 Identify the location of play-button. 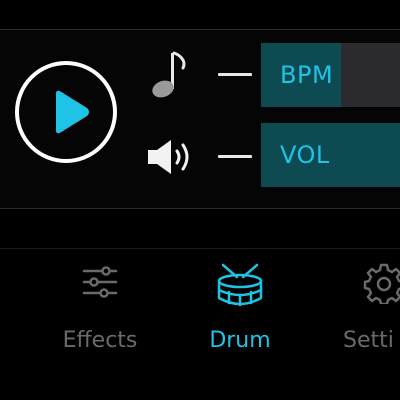
(66, 112).